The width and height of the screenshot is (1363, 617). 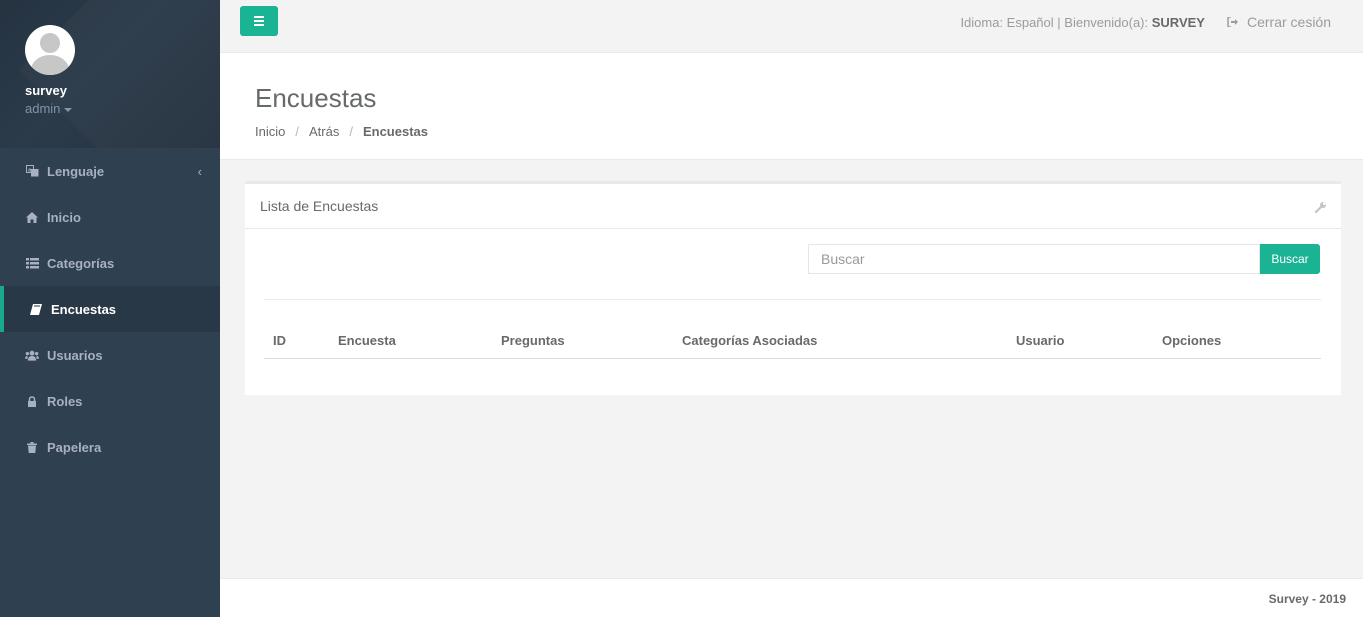 What do you see at coordinates (1288, 22) in the screenshot?
I see `logout-label: Cerrar cesión` at bounding box center [1288, 22].